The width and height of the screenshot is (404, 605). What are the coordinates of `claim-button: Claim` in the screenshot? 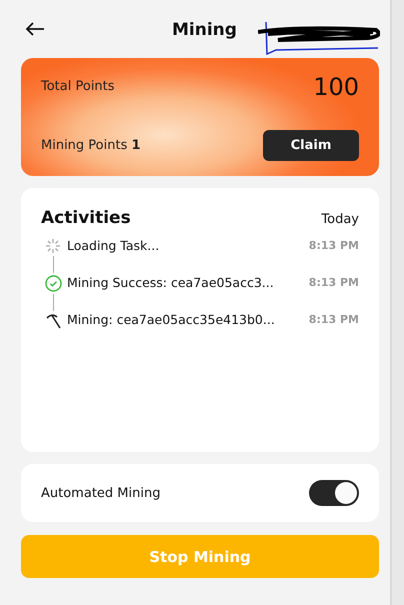 It's located at (311, 146).